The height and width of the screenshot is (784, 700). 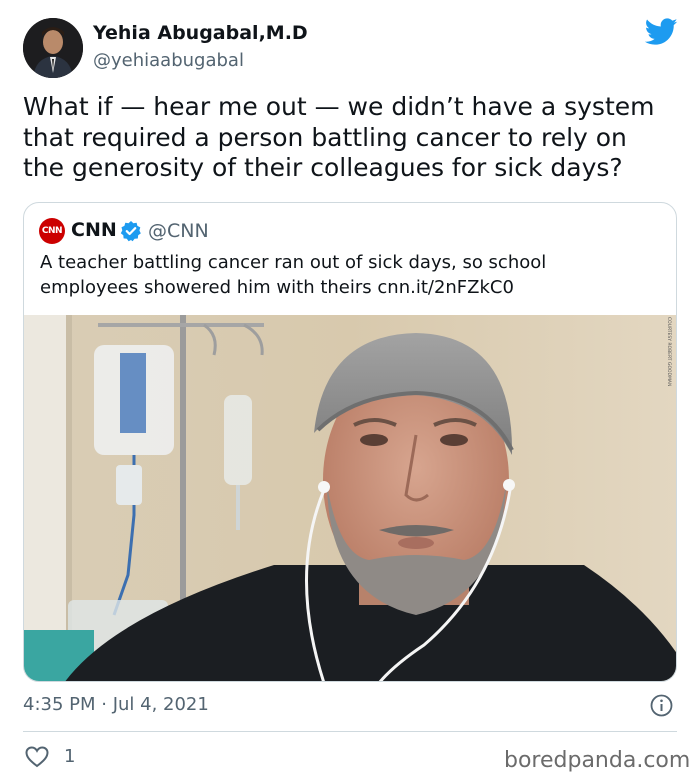 I want to click on like-count: 1, so click(x=70, y=756).